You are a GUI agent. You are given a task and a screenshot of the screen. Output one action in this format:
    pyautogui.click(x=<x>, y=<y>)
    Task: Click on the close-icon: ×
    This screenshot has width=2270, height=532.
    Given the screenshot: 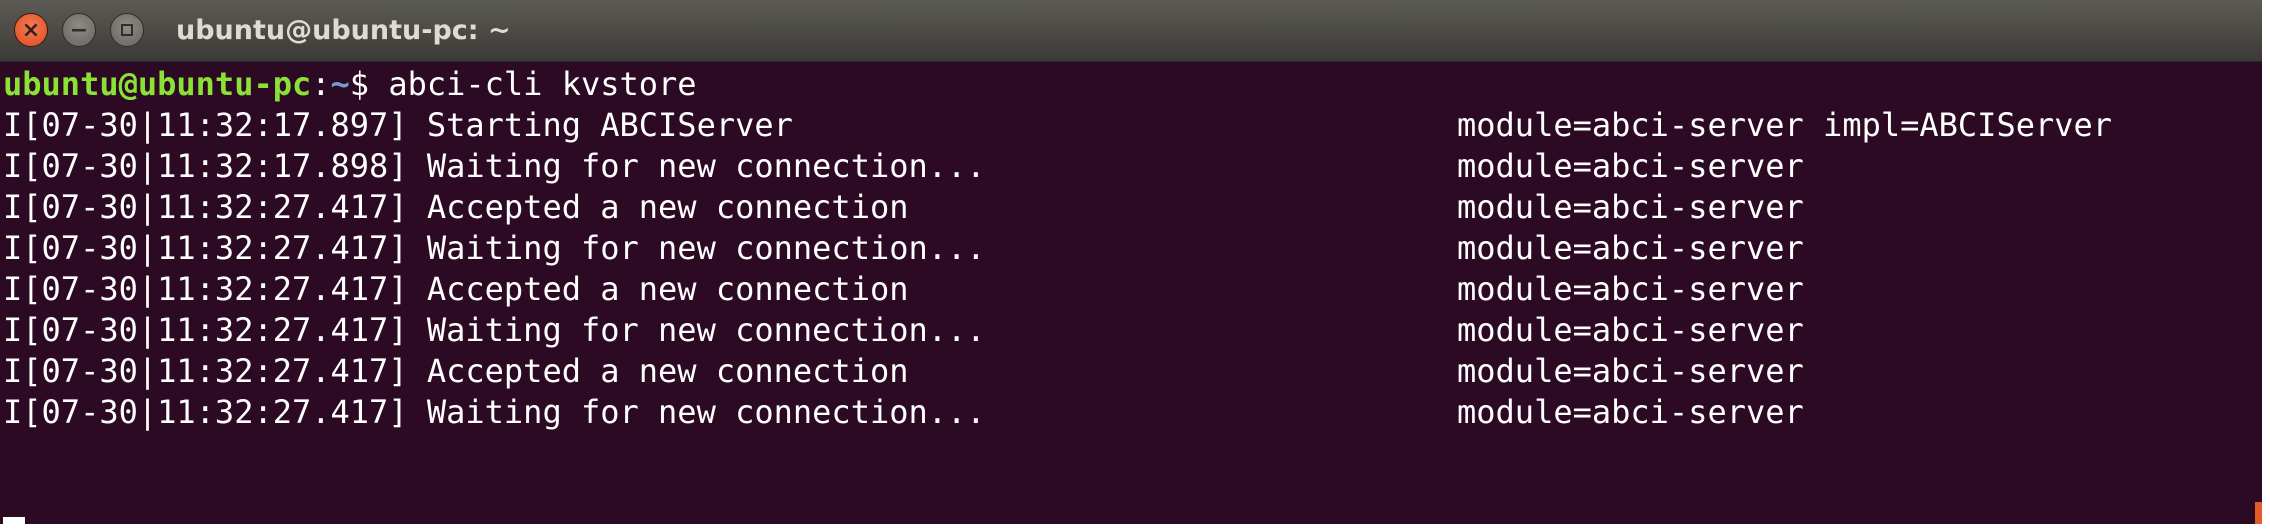 What is the action you would take?
    pyautogui.click(x=31, y=30)
    